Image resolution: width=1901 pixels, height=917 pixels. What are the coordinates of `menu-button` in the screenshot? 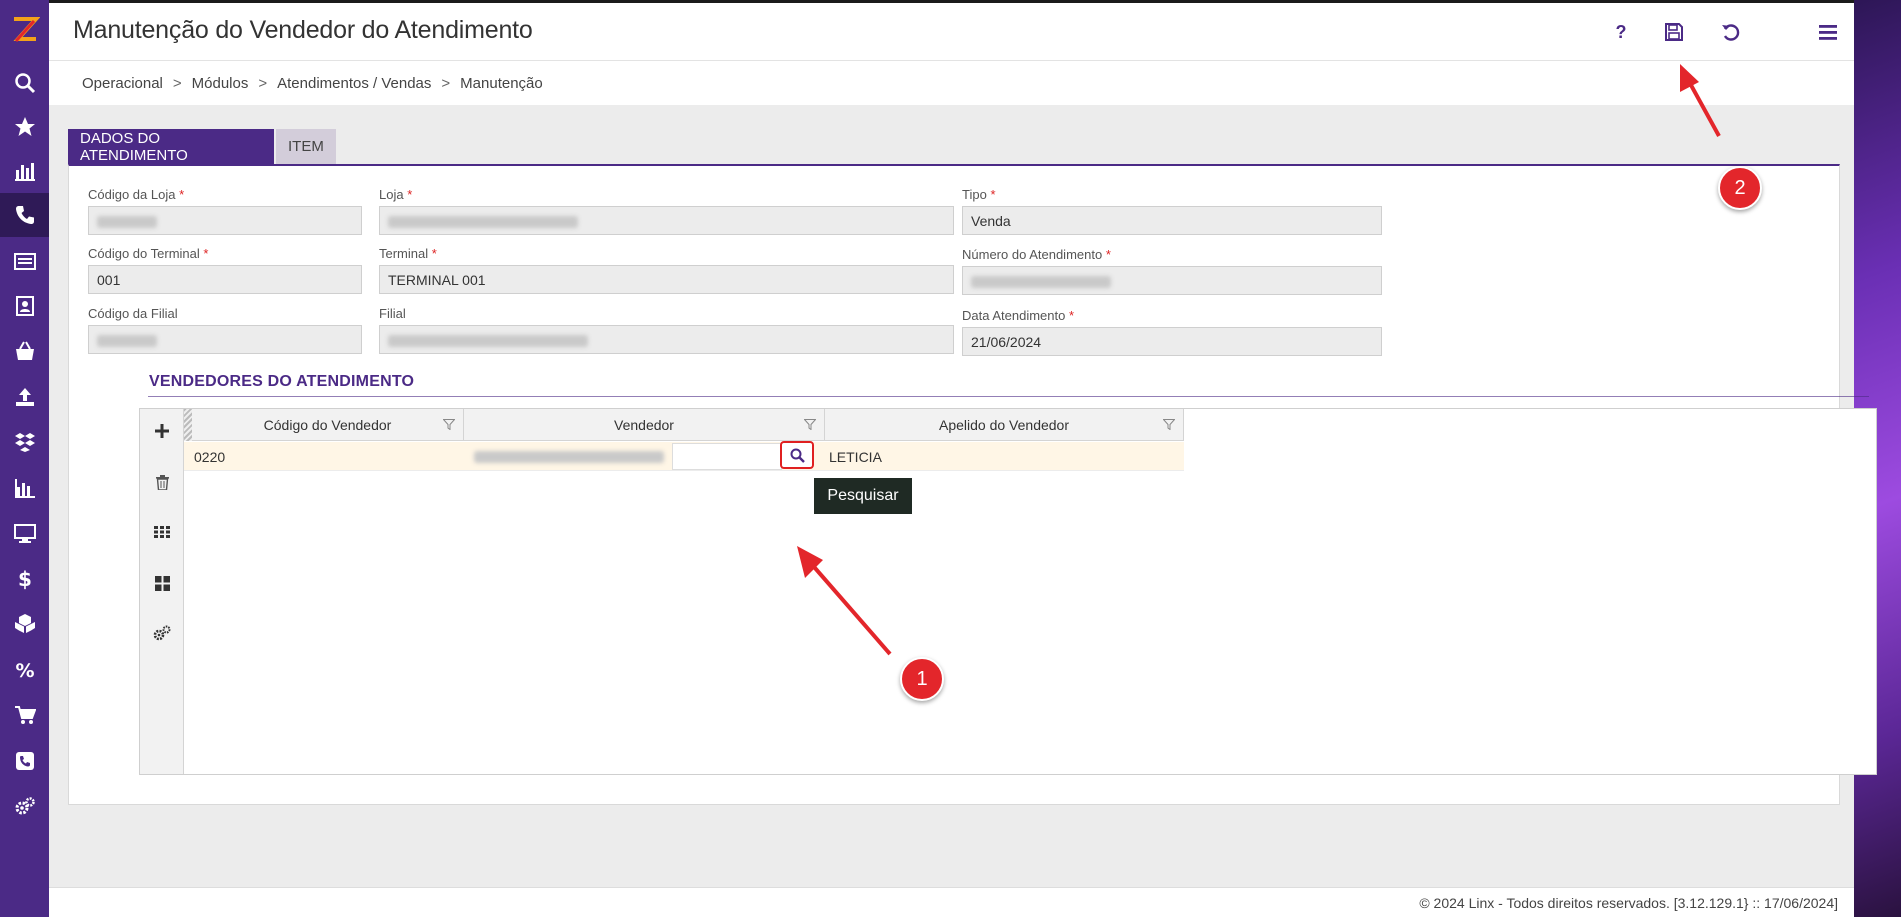 It's located at (1828, 32).